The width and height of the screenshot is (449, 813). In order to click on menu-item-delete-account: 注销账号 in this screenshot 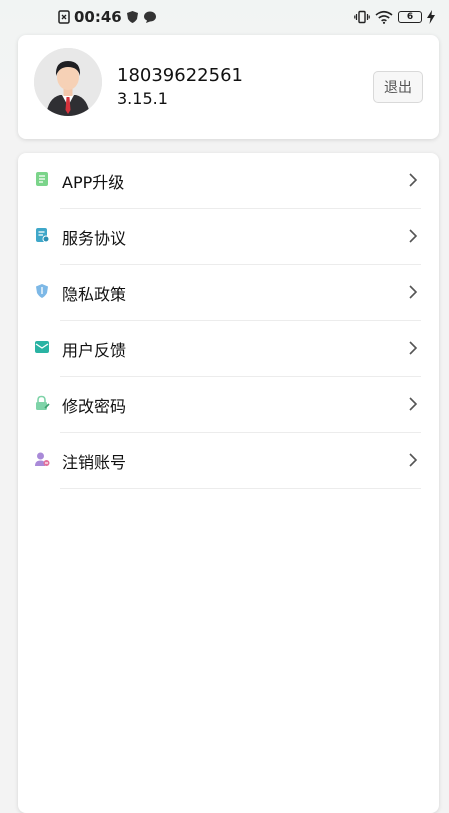, I will do `click(228, 461)`.